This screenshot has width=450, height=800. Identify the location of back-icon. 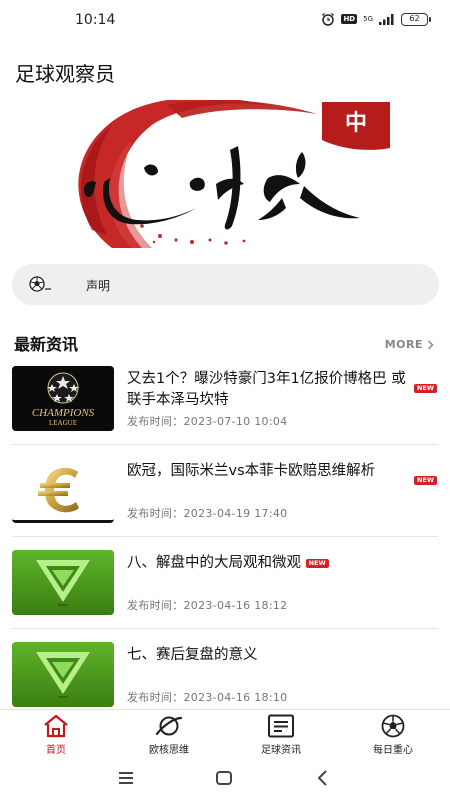
(323, 778).